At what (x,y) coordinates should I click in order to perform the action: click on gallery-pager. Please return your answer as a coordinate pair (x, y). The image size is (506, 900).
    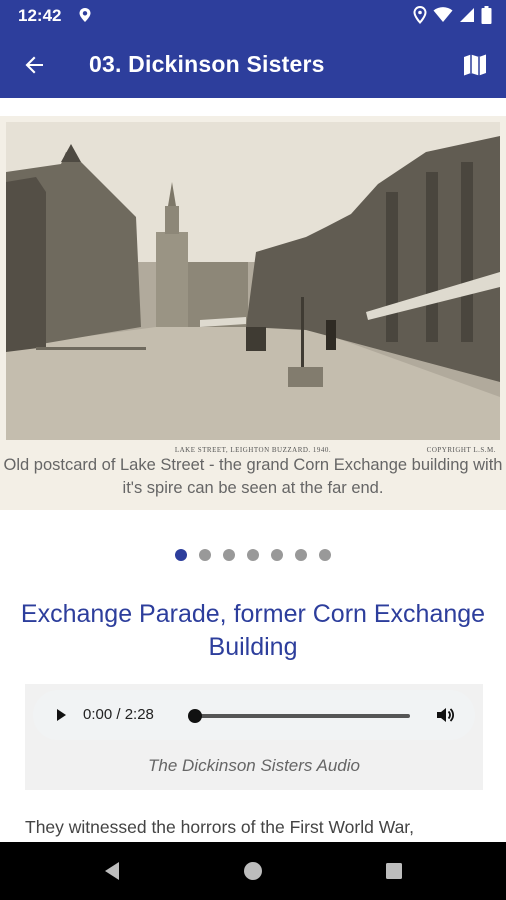
    Looking at the image, I should click on (253, 555).